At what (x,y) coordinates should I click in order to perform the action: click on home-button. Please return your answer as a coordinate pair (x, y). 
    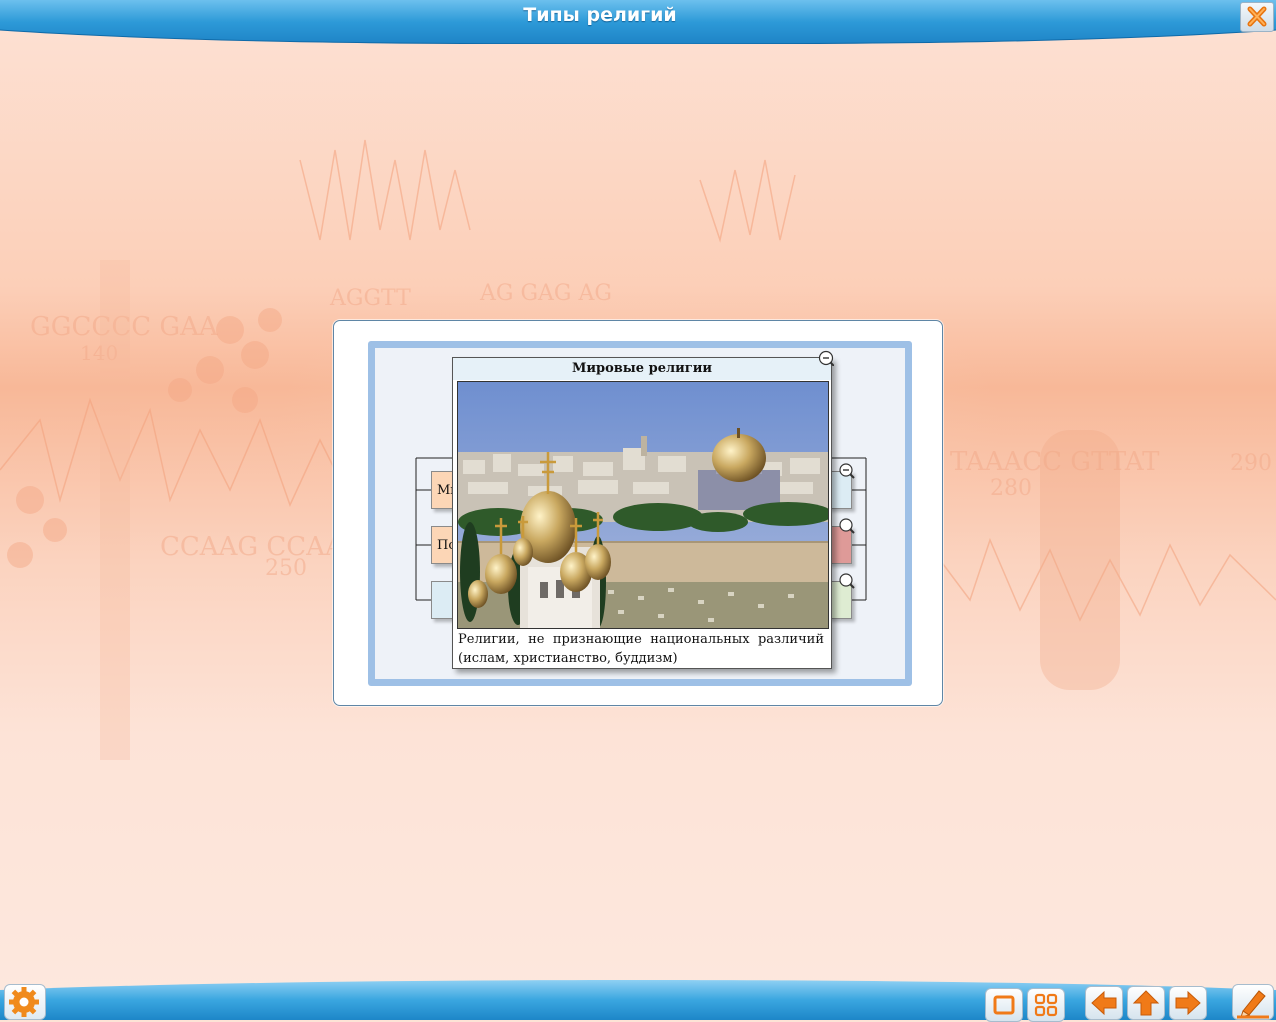
    Looking at the image, I should click on (1146, 1003).